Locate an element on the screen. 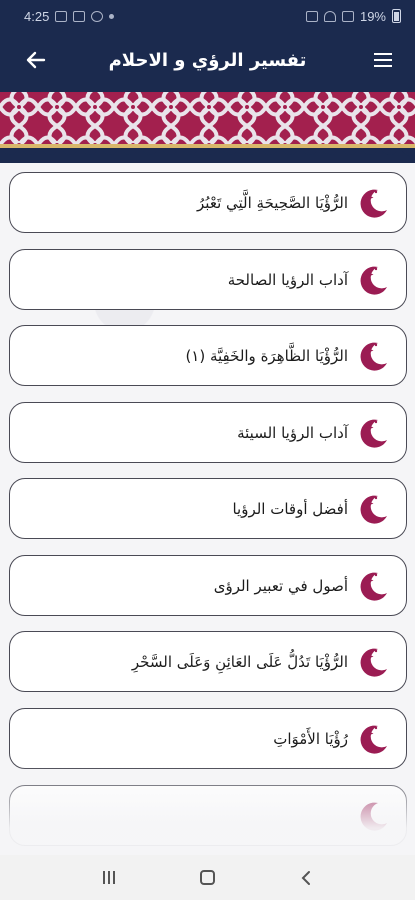 Image resolution: width=415 pixels, height=900 pixels. list-item-label: آداب الرؤيا السيئة is located at coordinates (292, 432).